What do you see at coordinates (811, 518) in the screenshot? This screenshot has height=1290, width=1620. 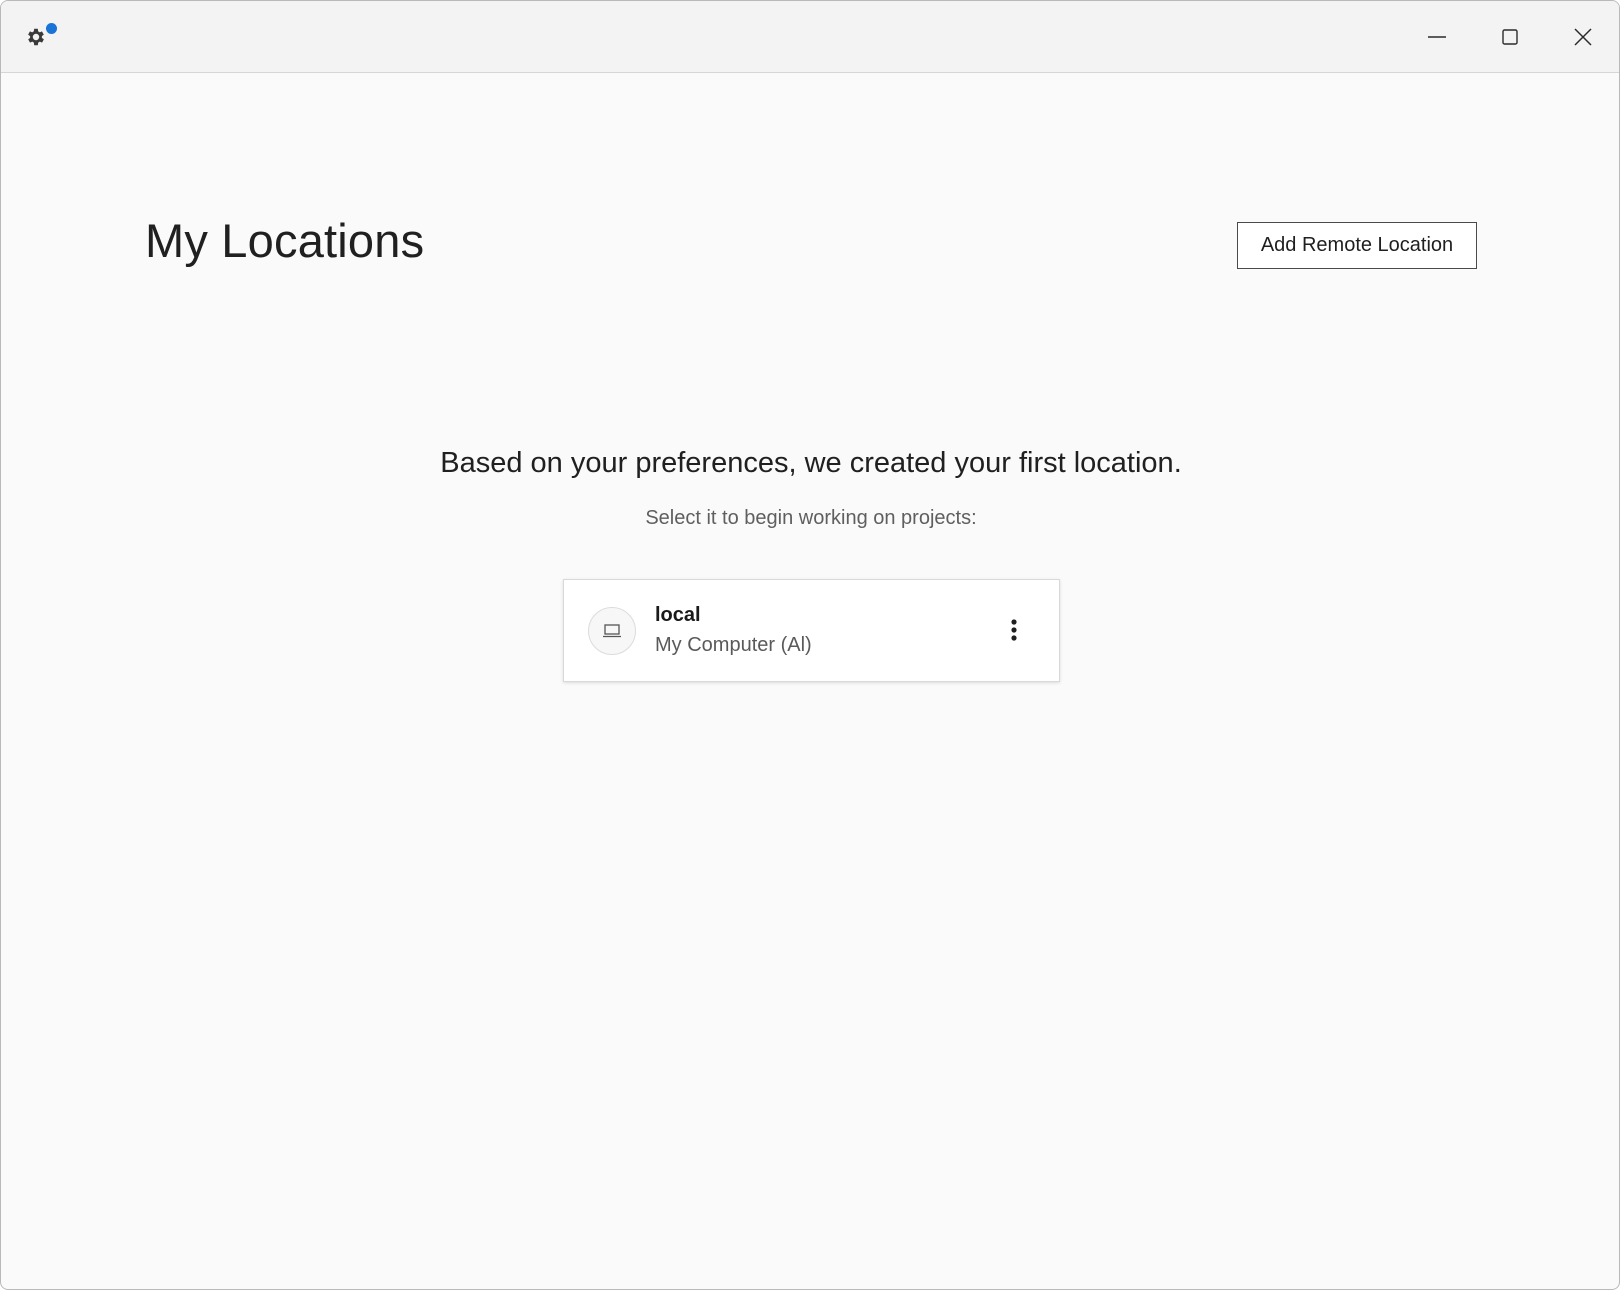 I see `onboarding-subline: Select it to begin working on projects:` at bounding box center [811, 518].